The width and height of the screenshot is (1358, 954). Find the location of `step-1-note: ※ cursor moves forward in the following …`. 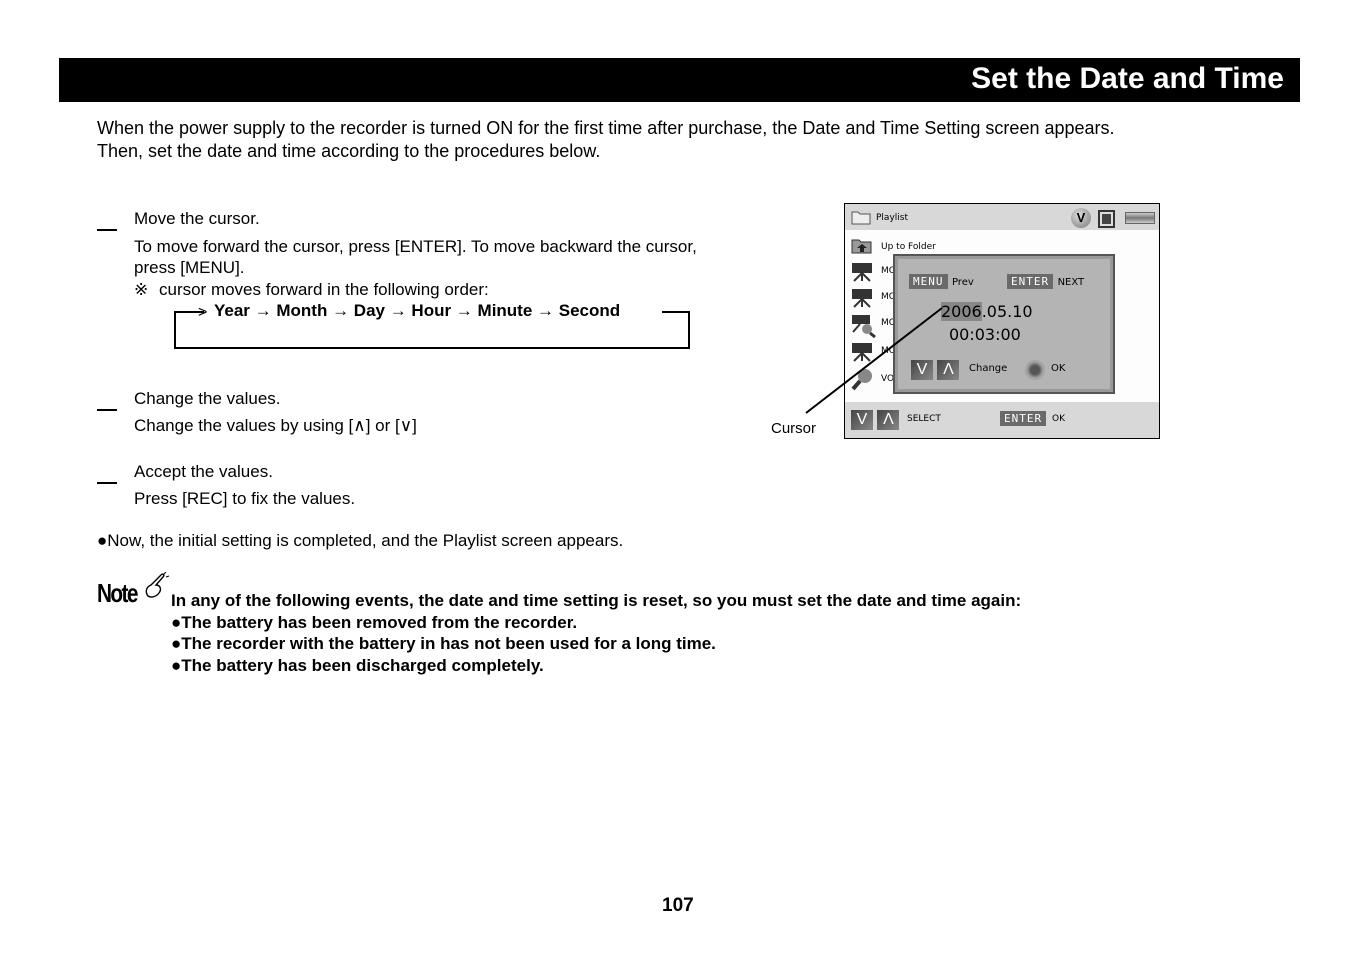

step-1-note: ※ cursor moves forward in the following … is located at coordinates (311, 290).